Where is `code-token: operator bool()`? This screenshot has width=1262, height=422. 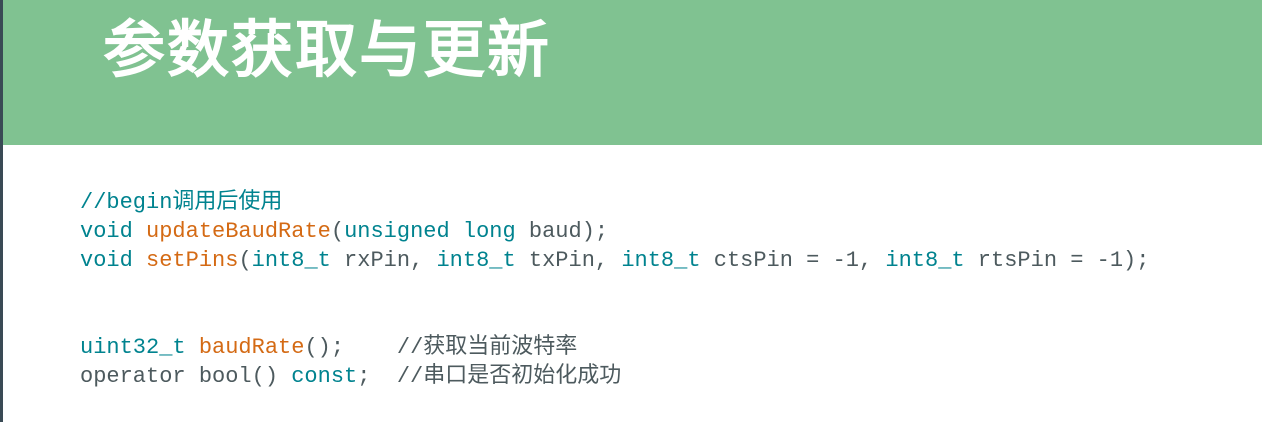 code-token: operator bool() is located at coordinates (186, 376).